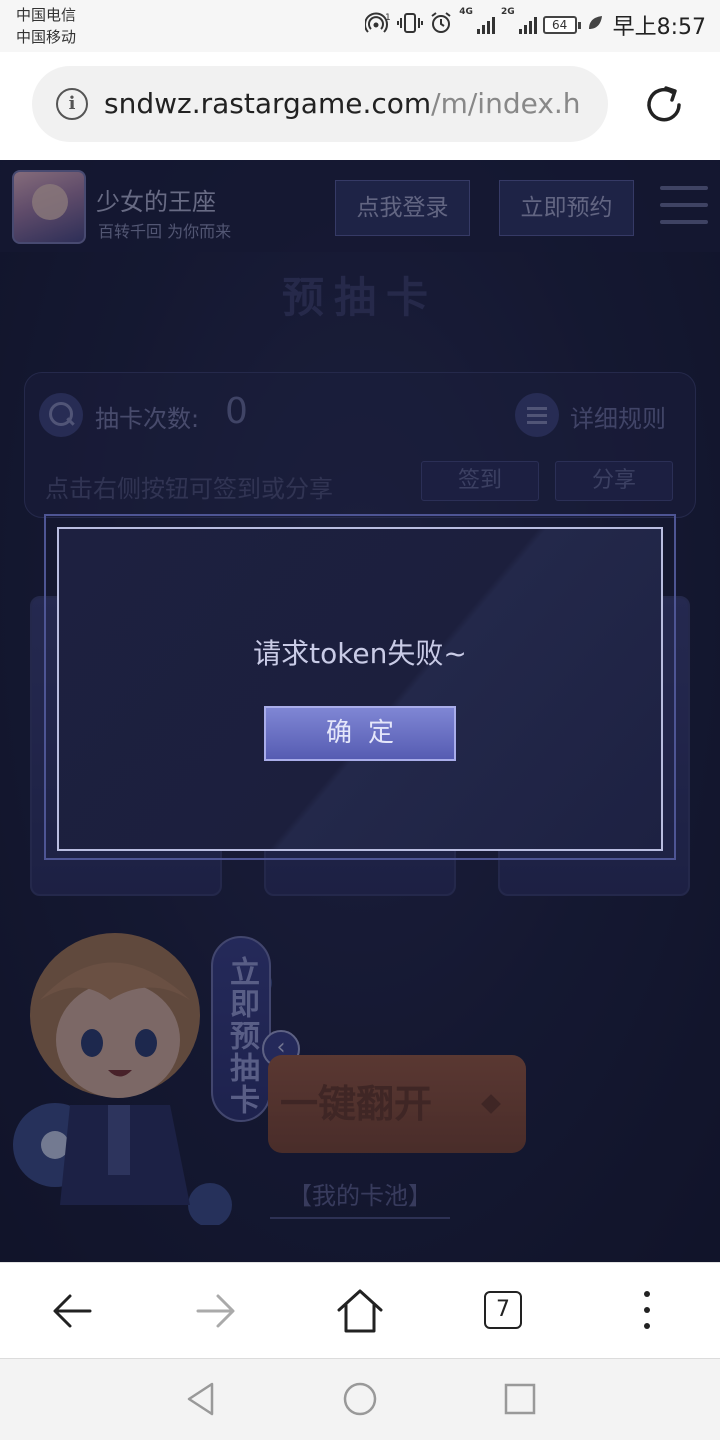 The image size is (720, 1440). I want to click on url-text: sndwz.rastargame.com/m/index.h, so click(342, 104).